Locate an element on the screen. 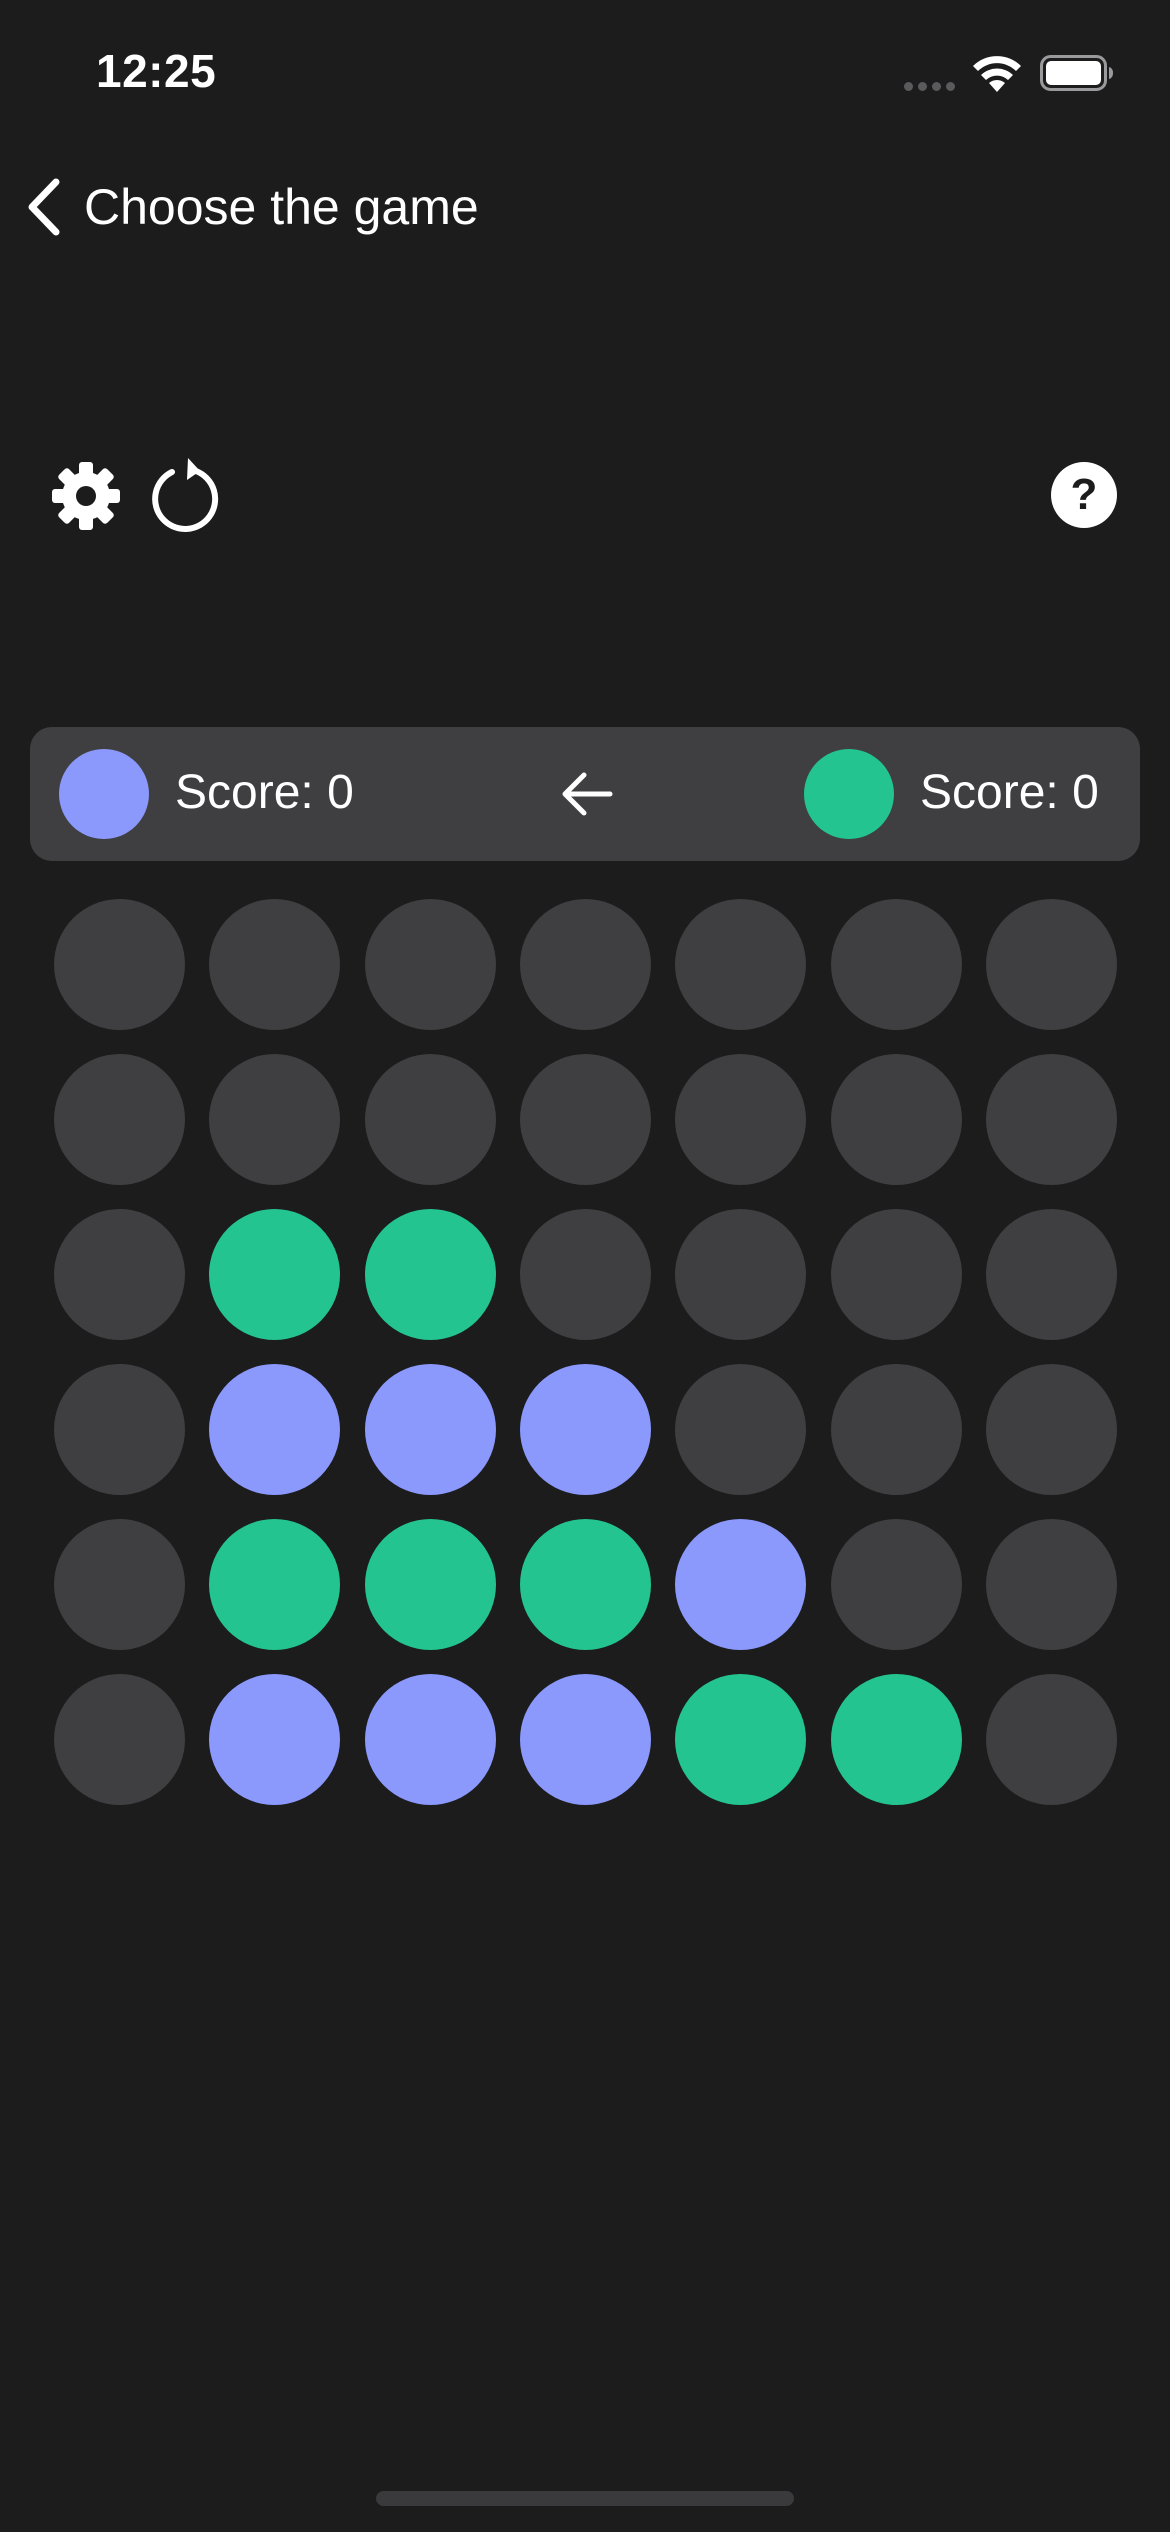  cellular-signal-icon is located at coordinates (929, 86).